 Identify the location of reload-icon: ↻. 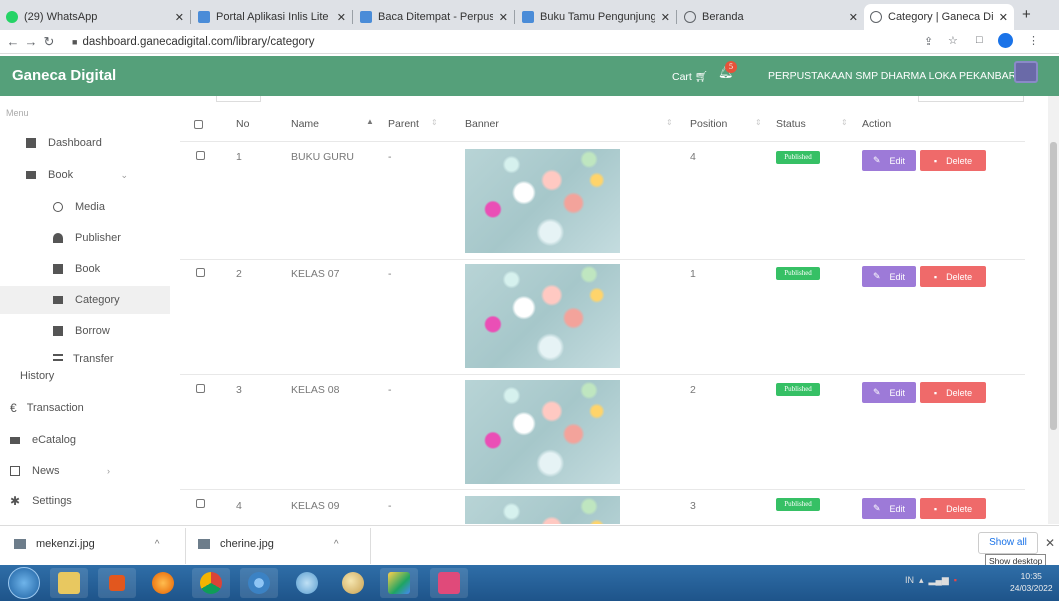
(49, 42).